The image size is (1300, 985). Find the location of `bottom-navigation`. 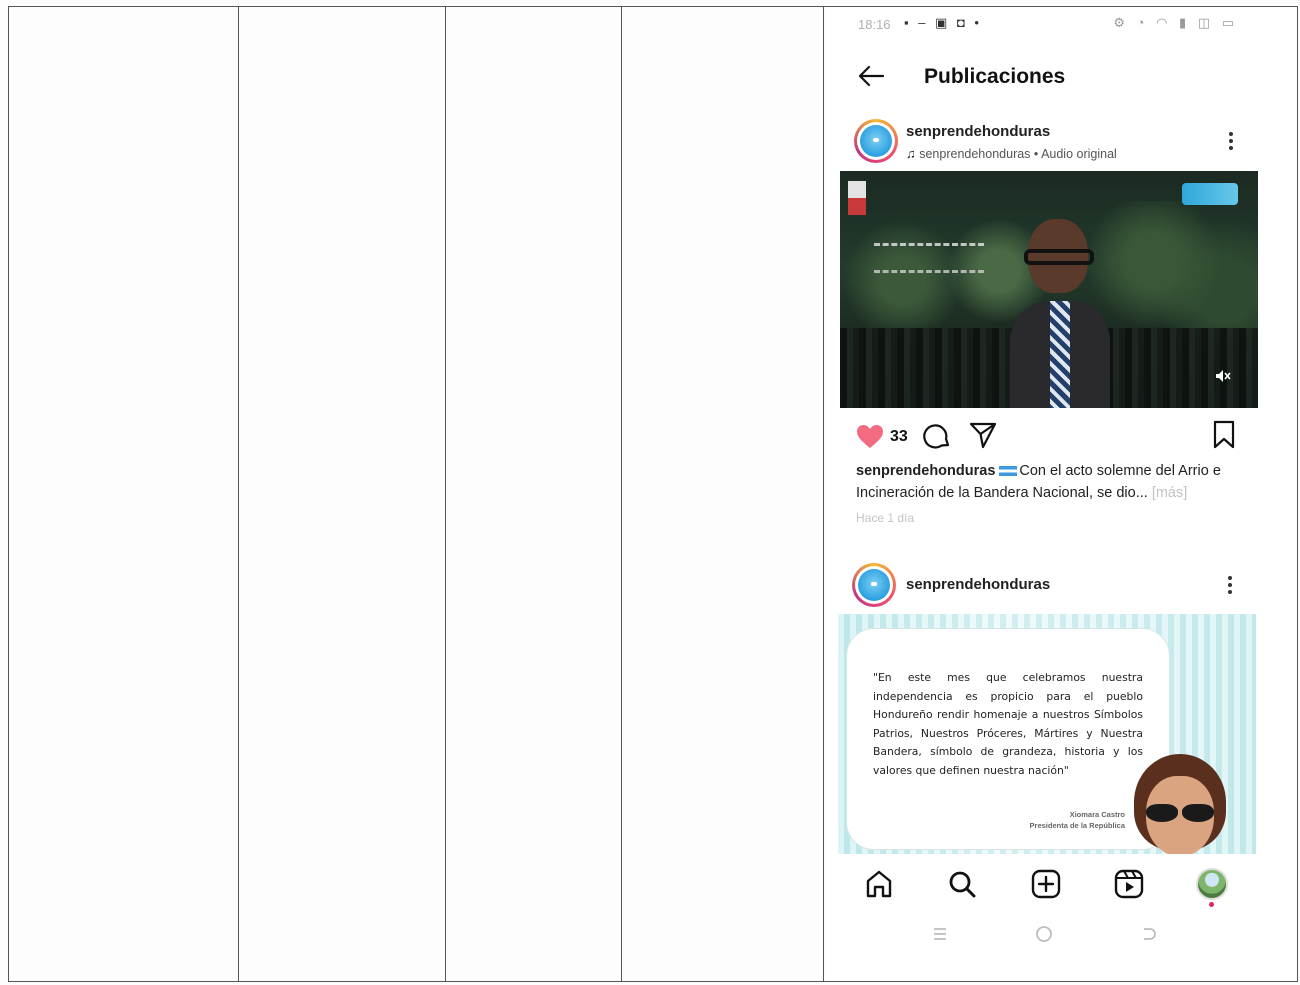

bottom-navigation is located at coordinates (1061, 884).